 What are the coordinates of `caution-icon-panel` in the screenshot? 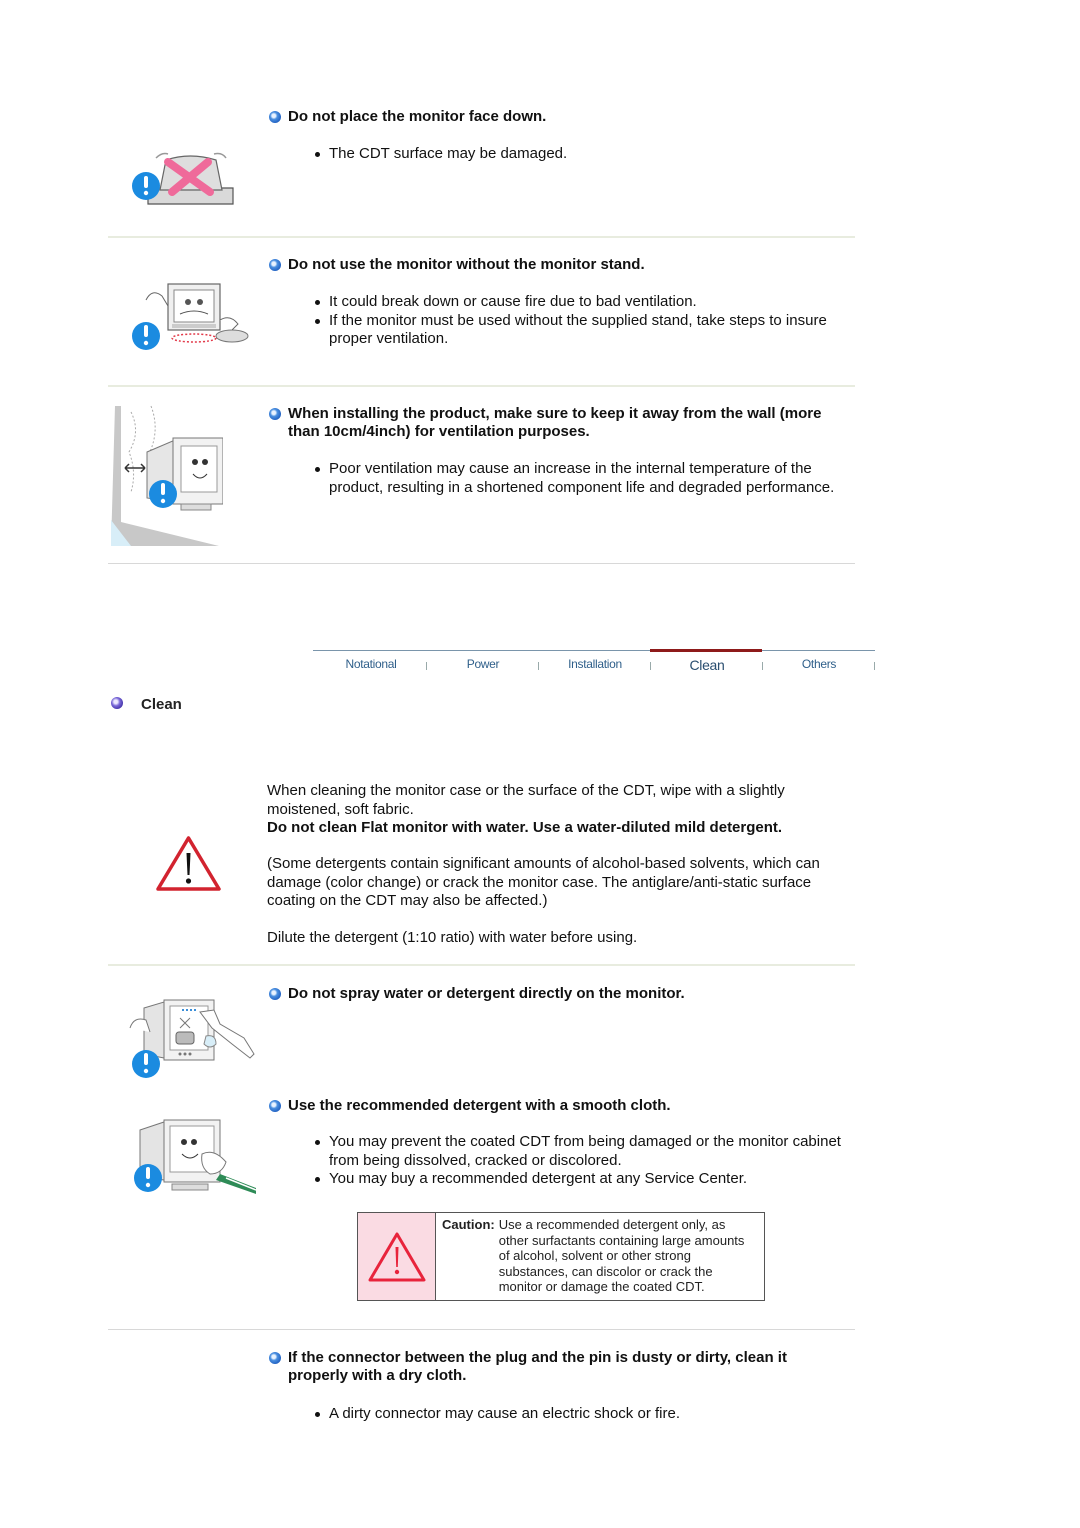 It's located at (397, 1256).